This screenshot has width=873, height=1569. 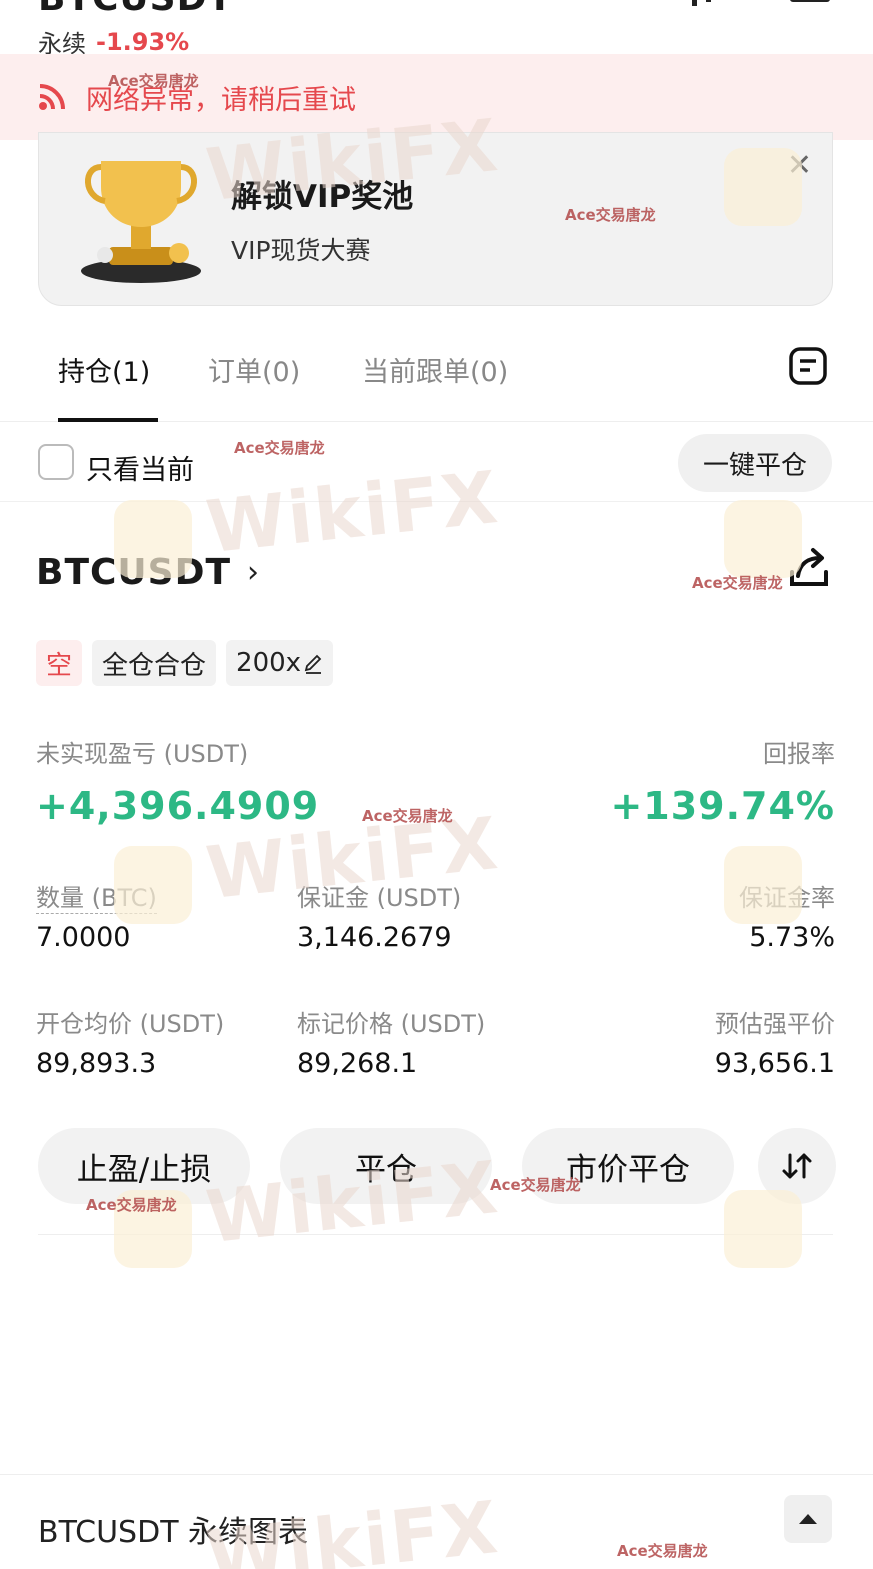 What do you see at coordinates (254, 369) in the screenshot?
I see `tab-orders: 订单(0)` at bounding box center [254, 369].